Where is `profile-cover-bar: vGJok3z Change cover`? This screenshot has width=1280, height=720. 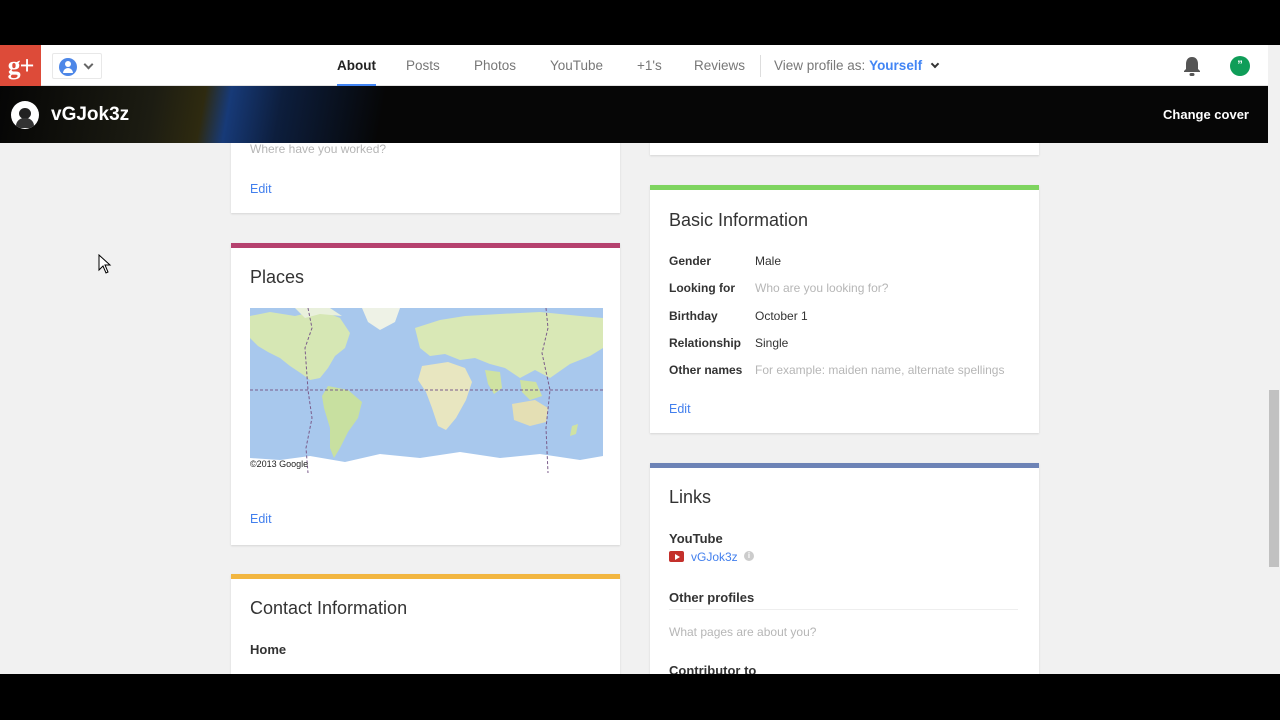 profile-cover-bar: vGJok3z Change cover is located at coordinates (640, 114).